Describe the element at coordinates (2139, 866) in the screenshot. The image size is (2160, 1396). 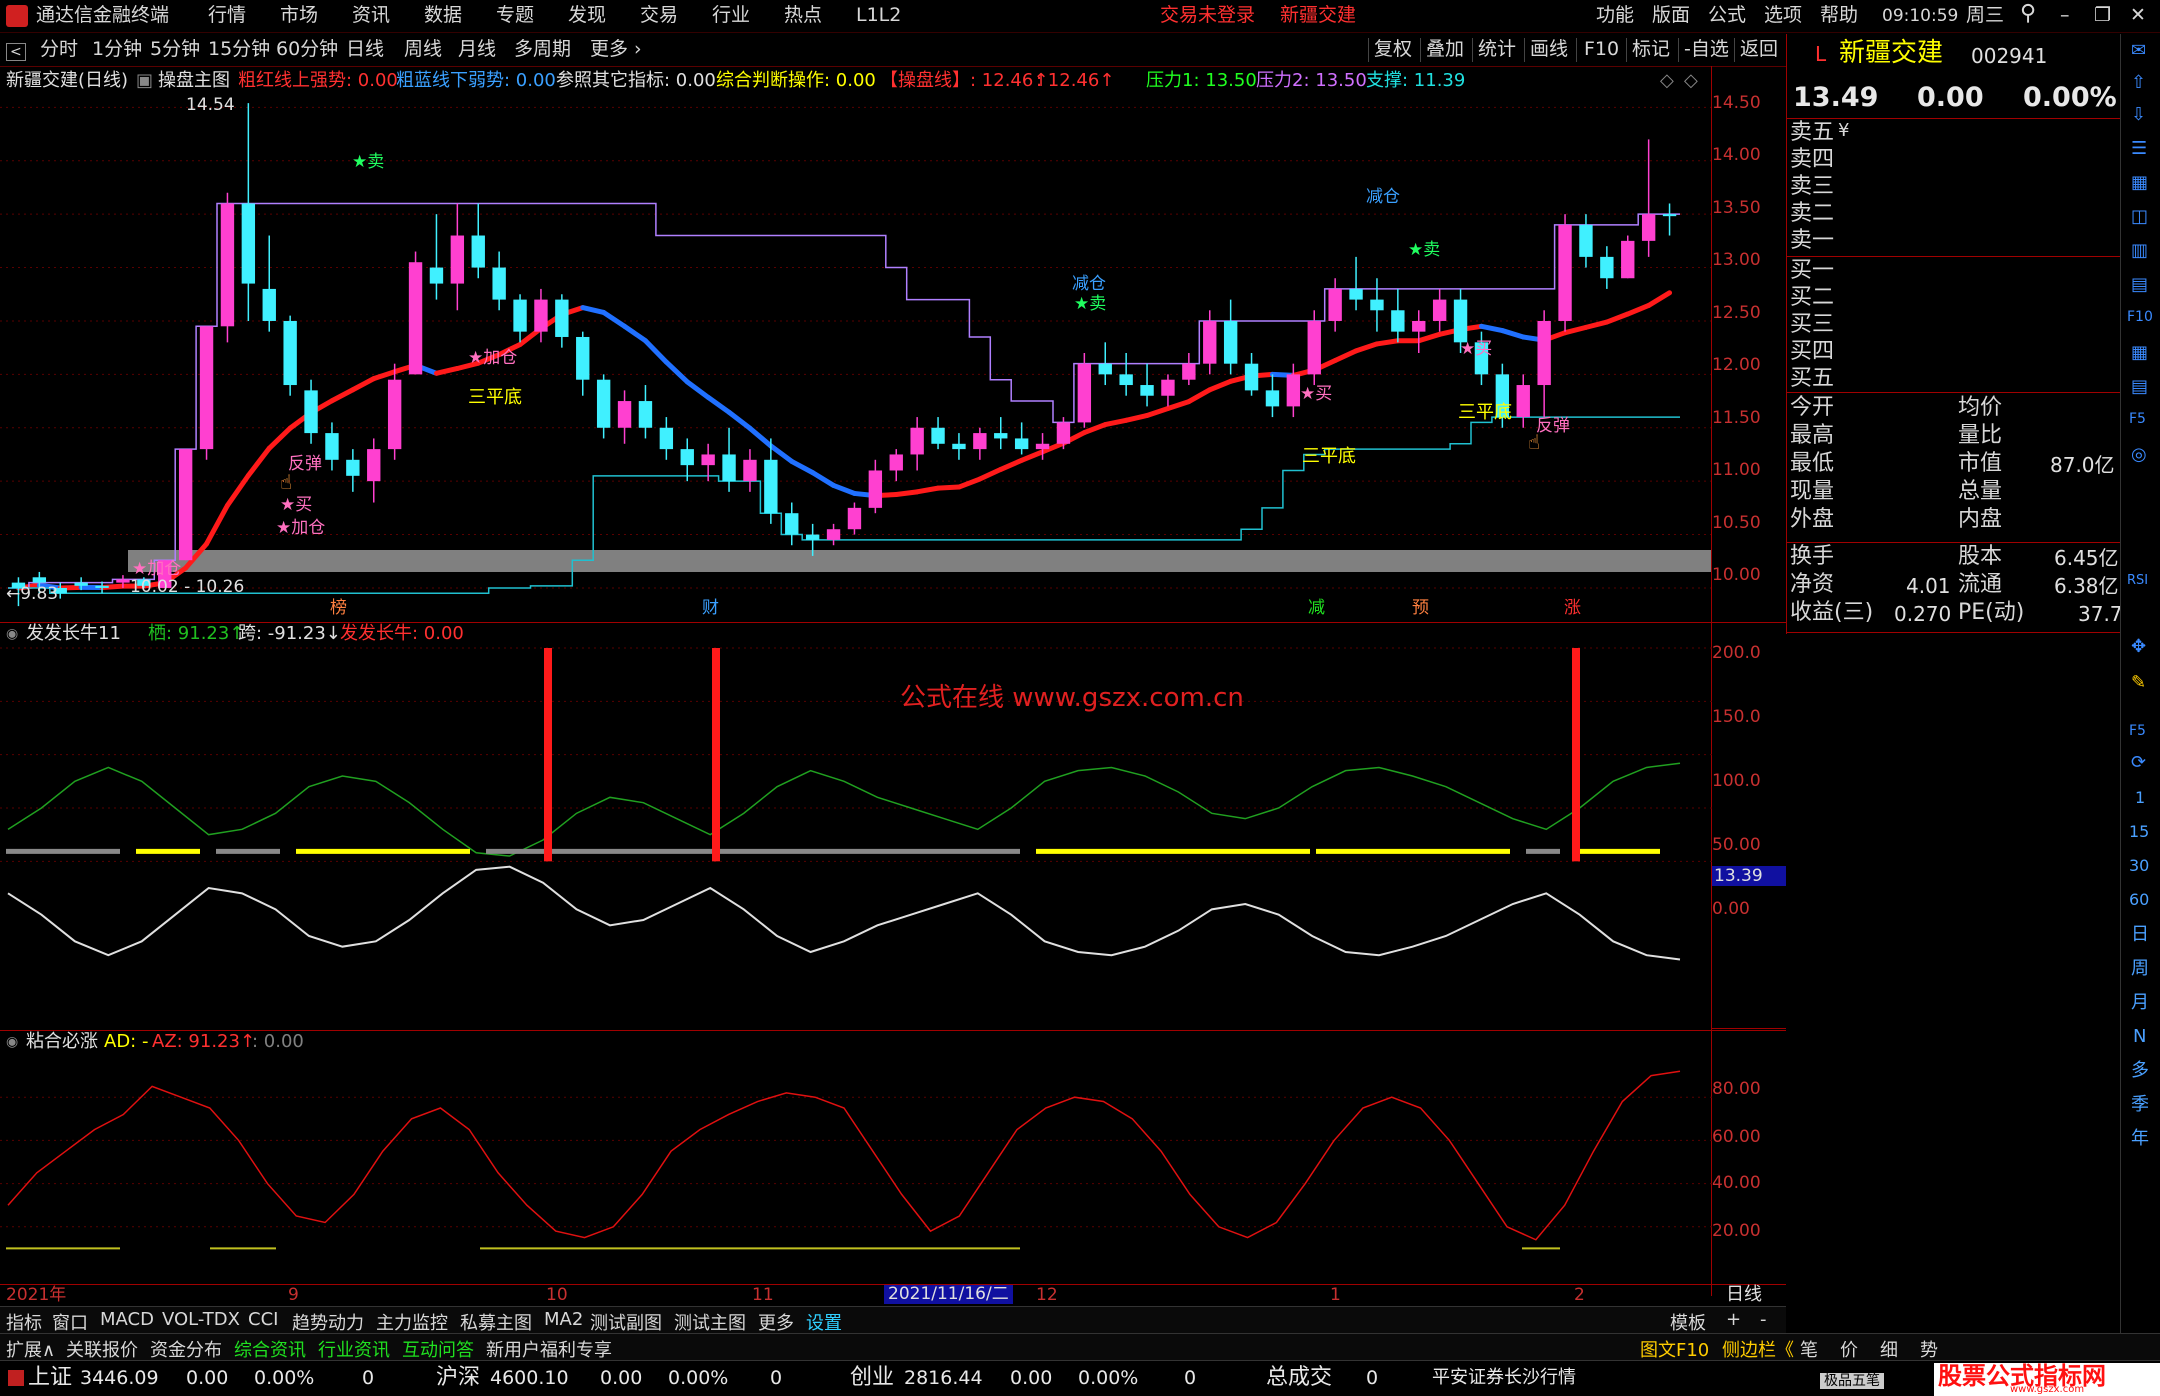
I see `side-period-30: 30` at that location.